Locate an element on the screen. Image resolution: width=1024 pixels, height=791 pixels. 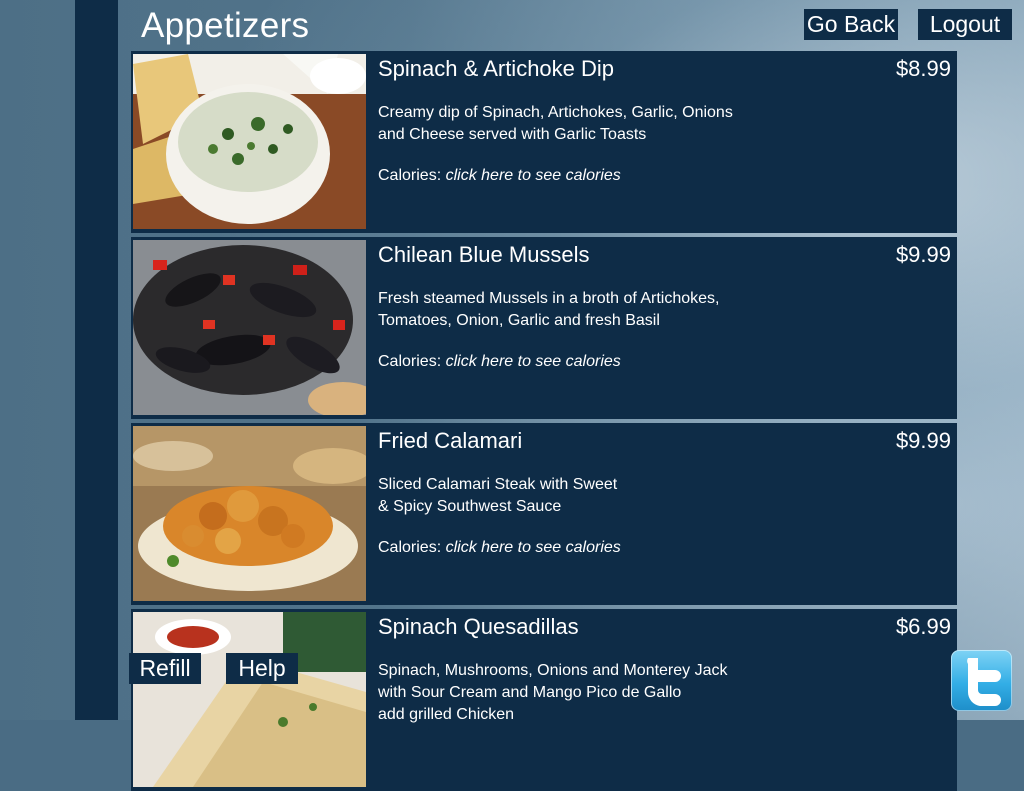
description-line: Tomatoes, Onion, Garlic and fresh Basil is located at coordinates (519, 320).